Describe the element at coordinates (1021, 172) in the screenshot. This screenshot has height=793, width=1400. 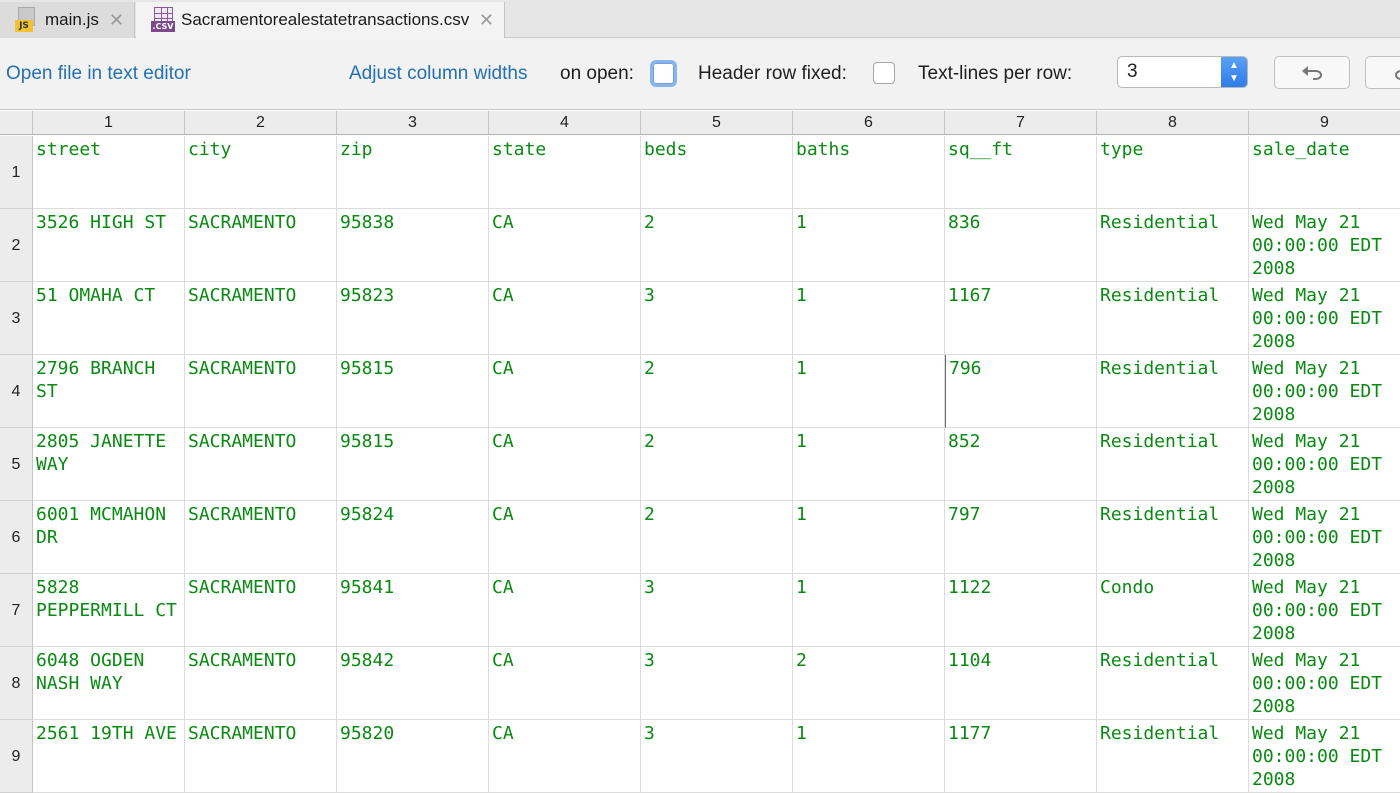
I see `header-cell: sq__ft` at that location.